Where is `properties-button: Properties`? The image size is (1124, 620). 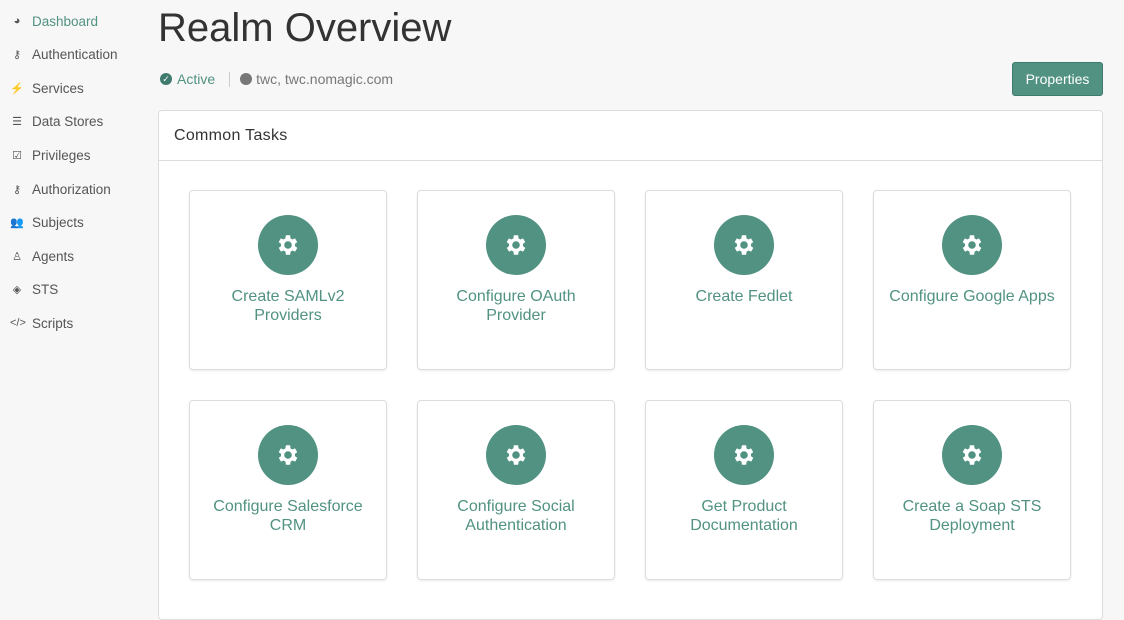 properties-button: Properties is located at coordinates (1057, 79).